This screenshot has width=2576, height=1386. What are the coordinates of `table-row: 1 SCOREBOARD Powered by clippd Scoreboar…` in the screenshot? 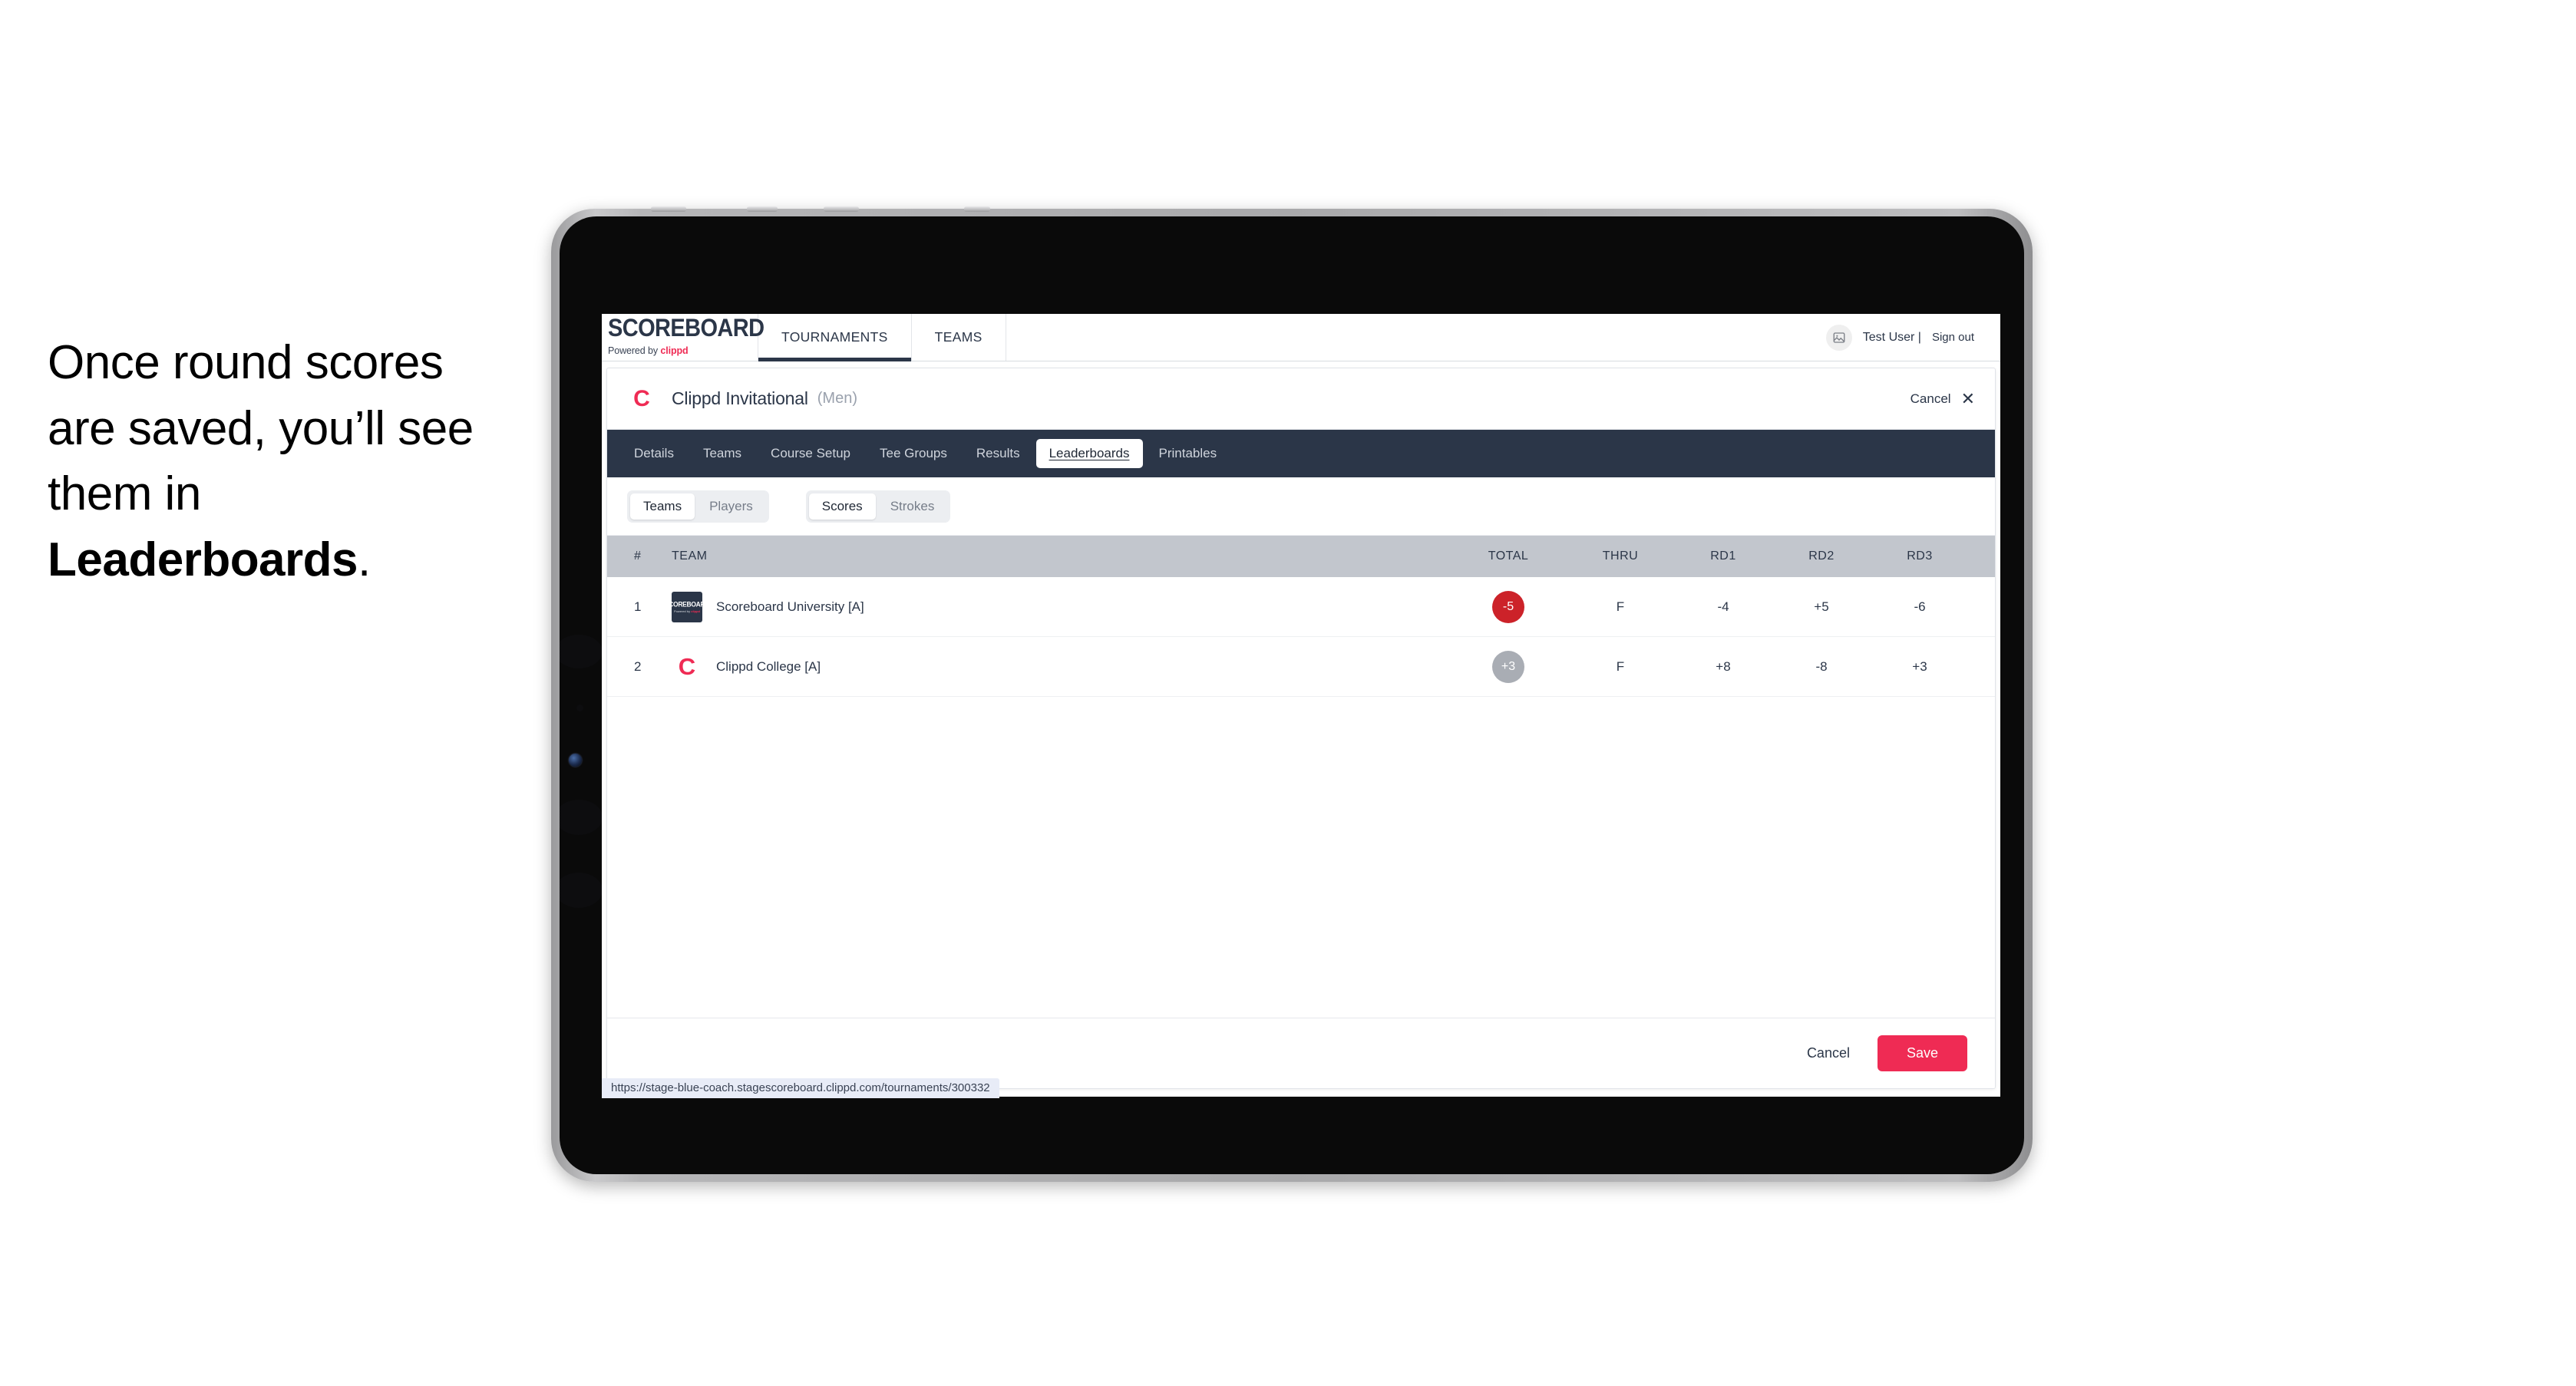 It's located at (1301, 607).